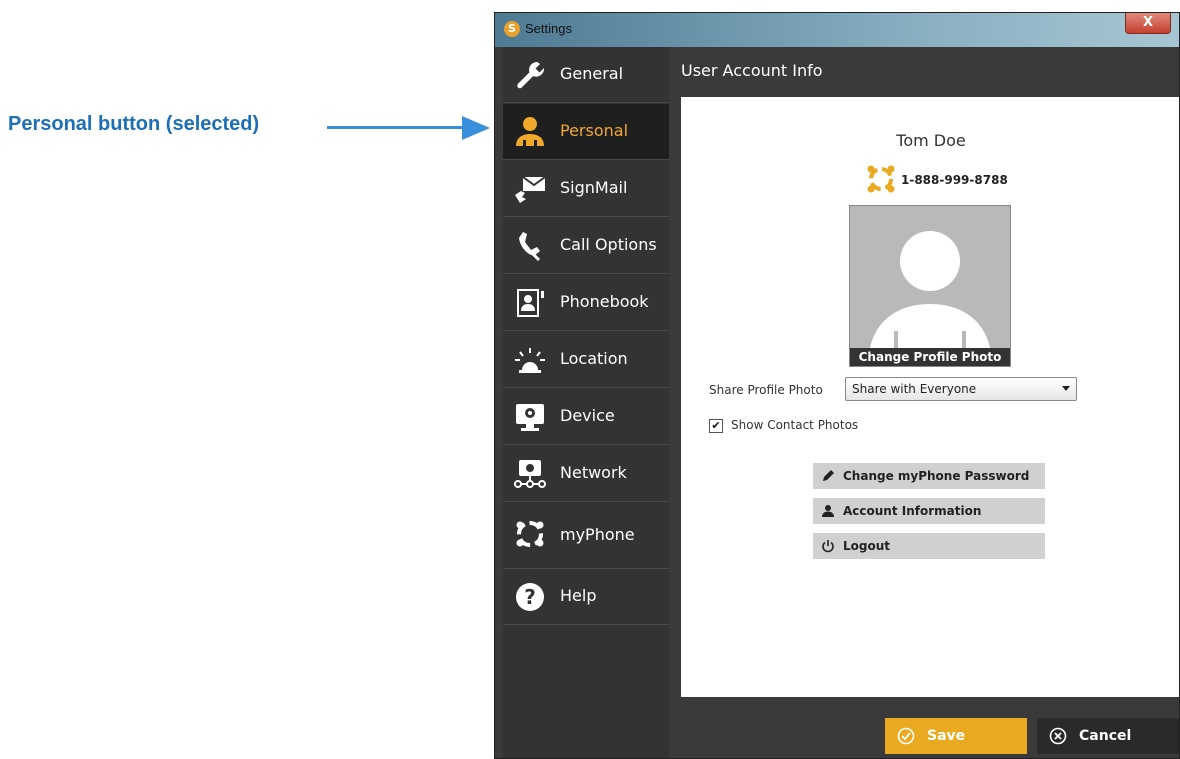  I want to click on change-password-button: Change myPhone Password, so click(929, 476).